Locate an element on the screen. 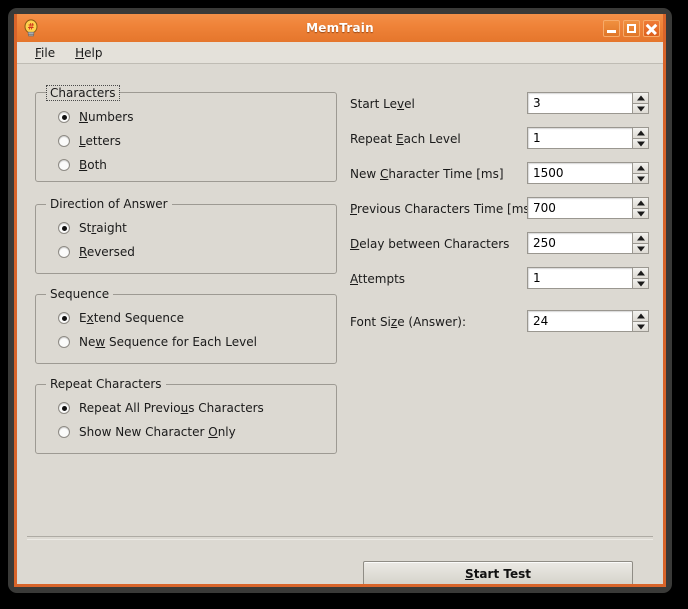 This screenshot has width=688, height=609. menu-item-file-rest: ile is located at coordinates (48, 52).